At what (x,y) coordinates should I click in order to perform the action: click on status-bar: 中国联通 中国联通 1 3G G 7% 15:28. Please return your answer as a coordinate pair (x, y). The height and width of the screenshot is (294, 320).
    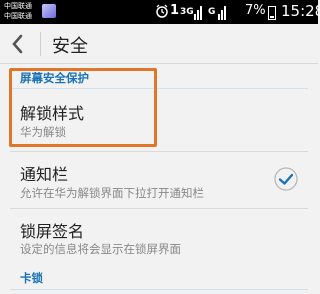
    Looking at the image, I should click on (160, 12).